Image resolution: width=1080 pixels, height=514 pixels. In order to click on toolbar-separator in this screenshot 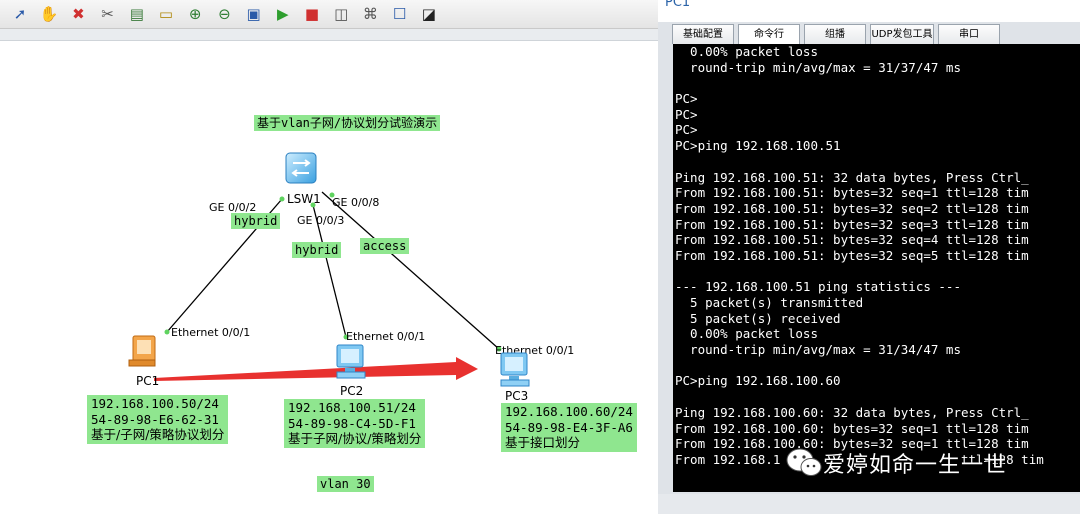, I will do `click(329, 35)`.